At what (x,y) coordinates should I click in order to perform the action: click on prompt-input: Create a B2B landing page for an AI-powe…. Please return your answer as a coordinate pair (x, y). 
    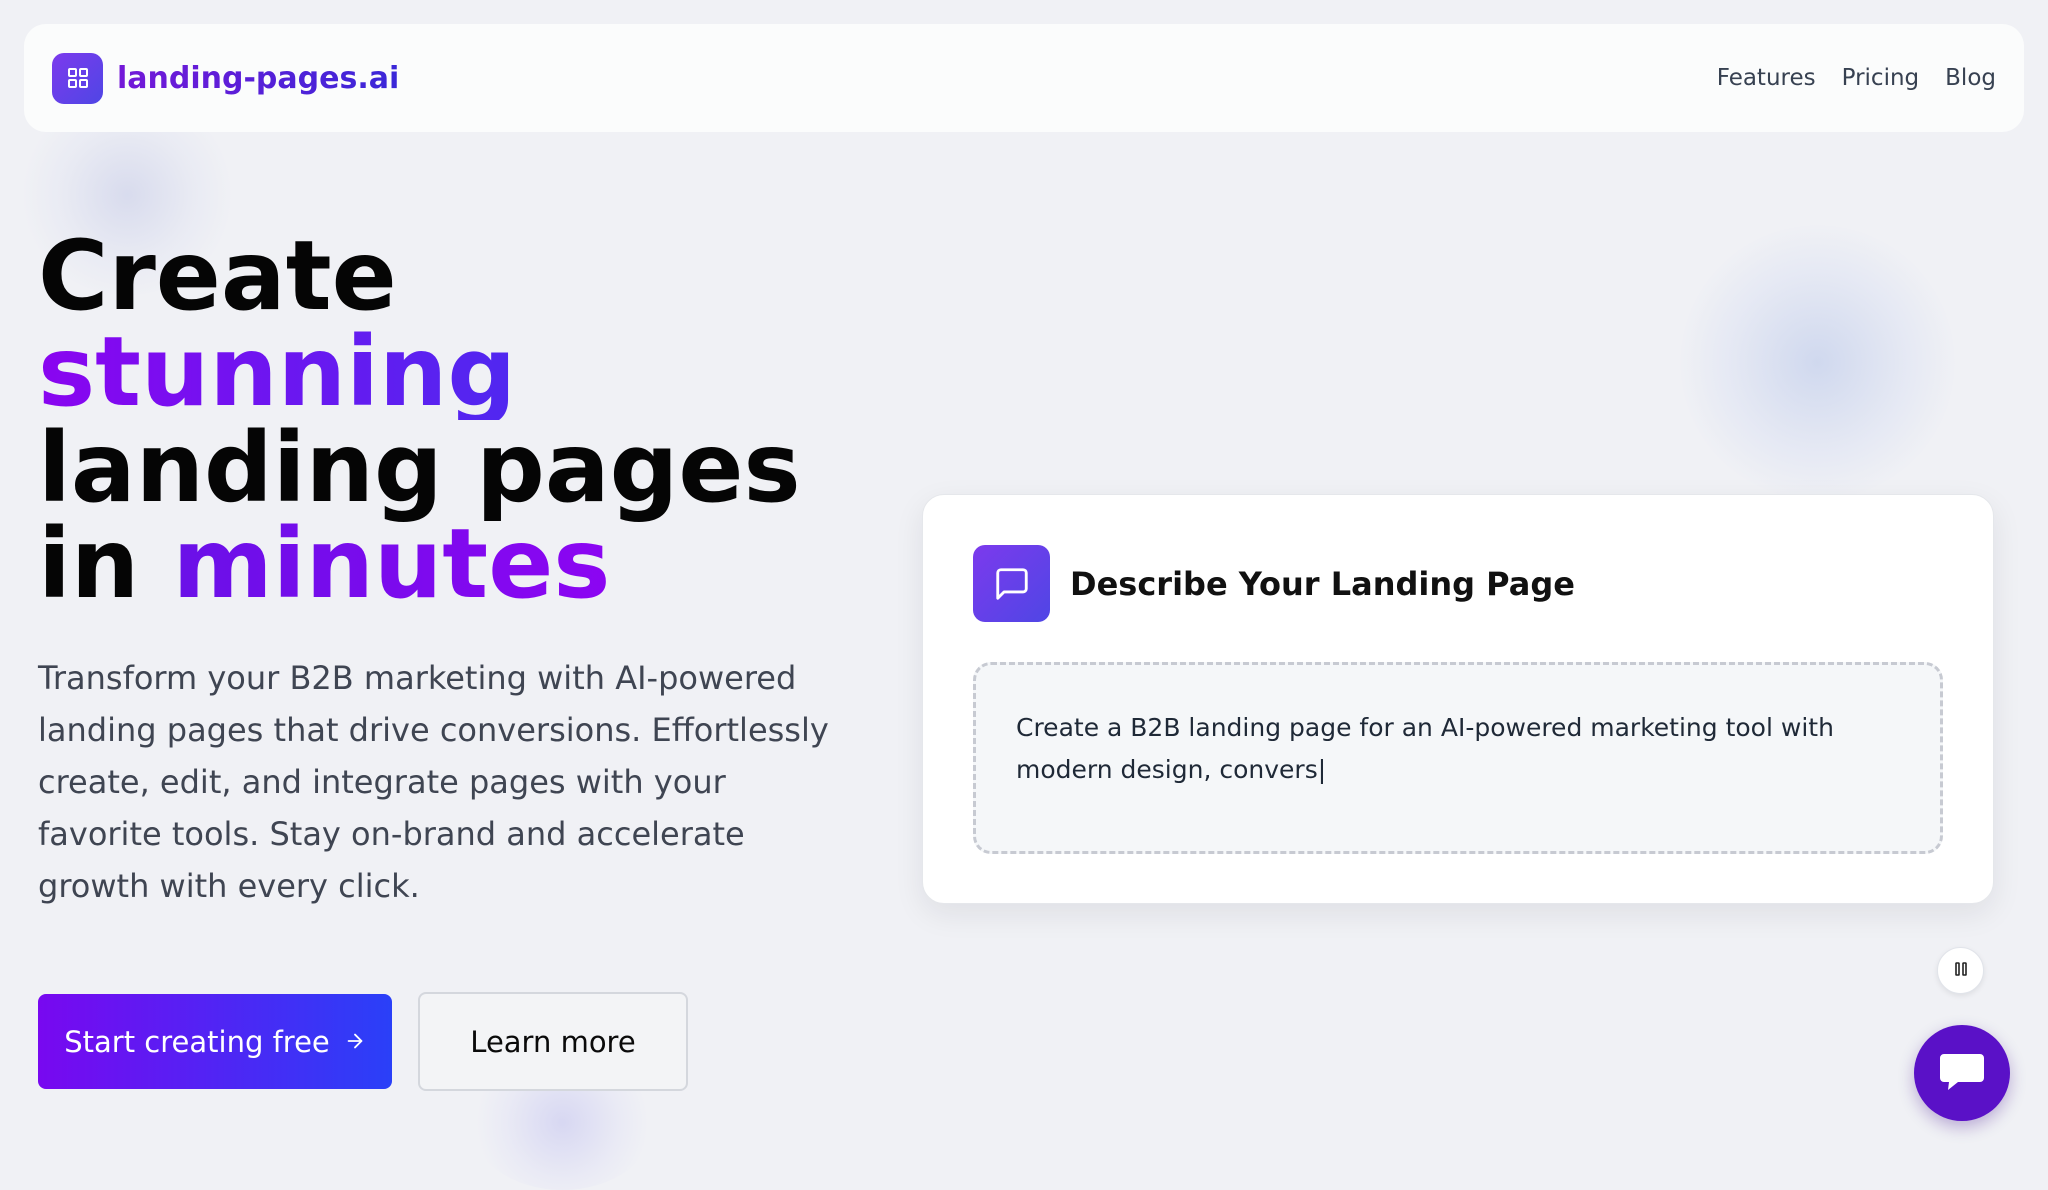
    Looking at the image, I should click on (1458, 758).